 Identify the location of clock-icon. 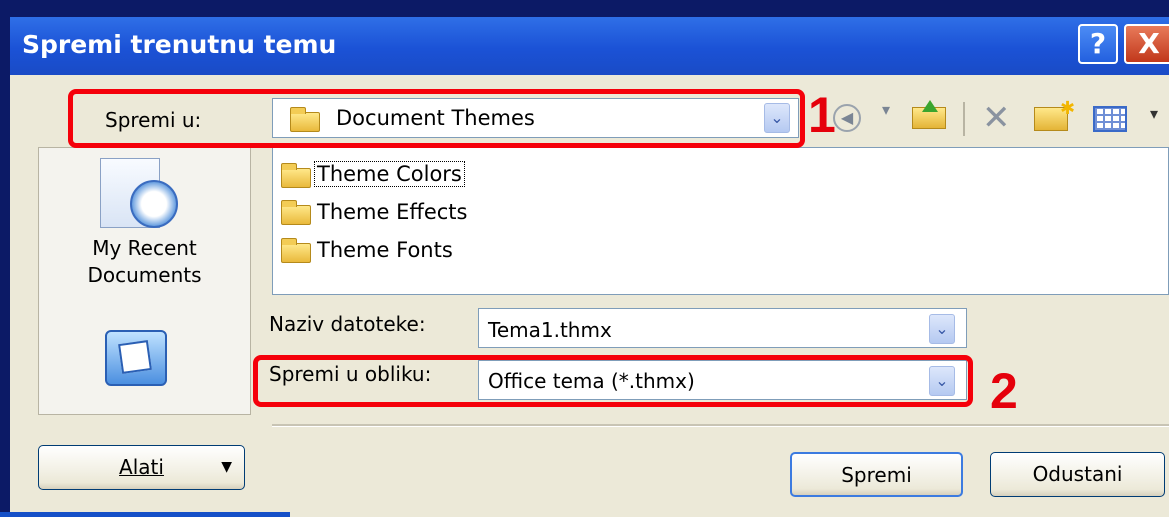
(154, 204).